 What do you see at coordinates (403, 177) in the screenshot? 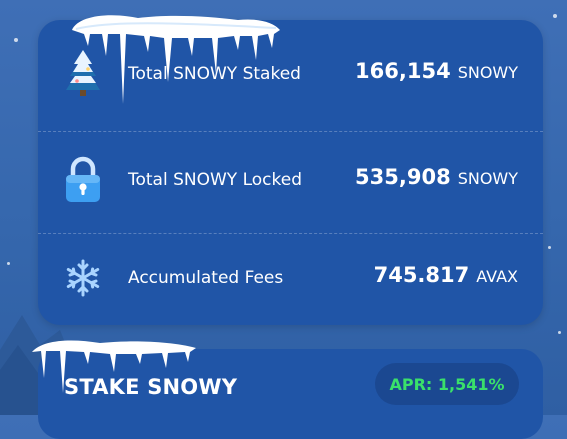
I see `total-locked-value: 535,908` at bounding box center [403, 177].